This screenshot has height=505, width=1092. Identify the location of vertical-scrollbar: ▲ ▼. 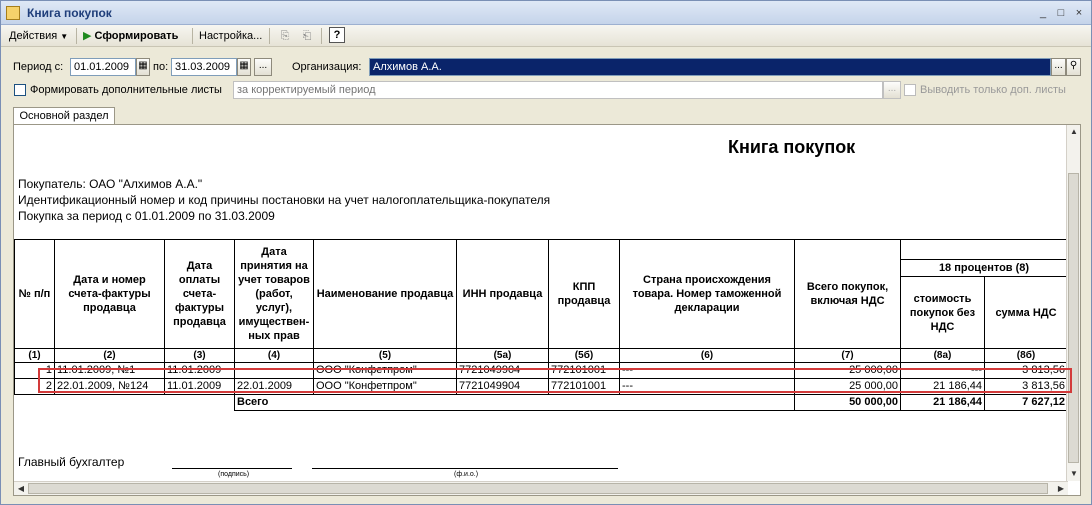
(1073, 303).